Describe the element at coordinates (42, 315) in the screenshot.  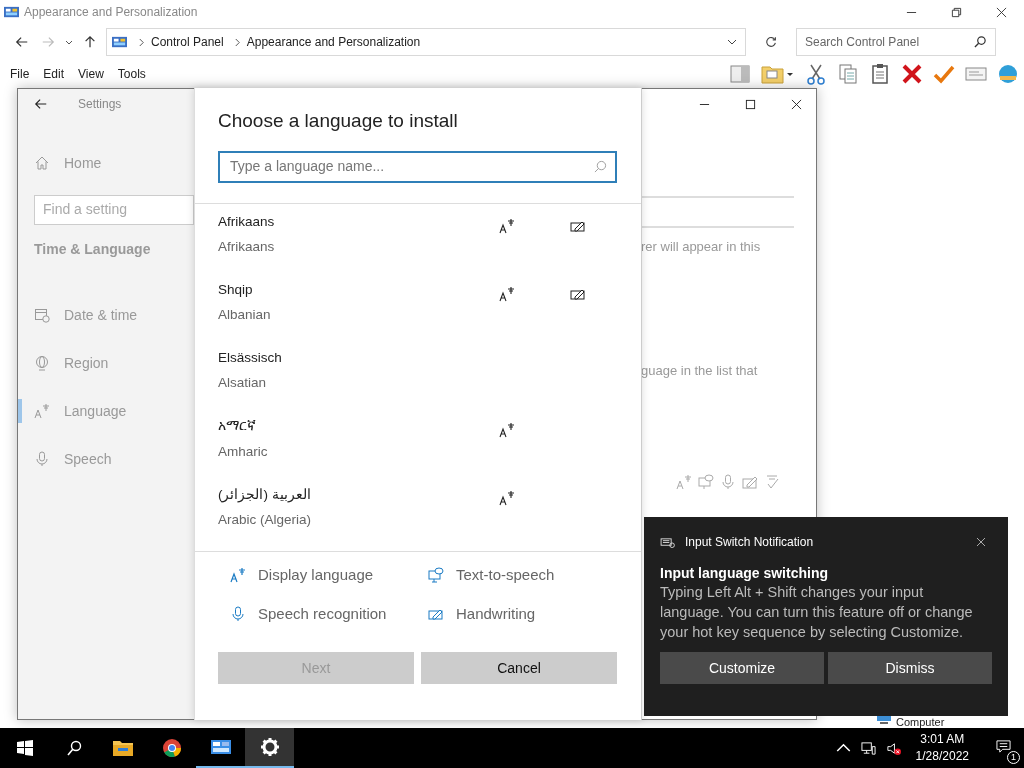
I see `calendar-icon` at that location.